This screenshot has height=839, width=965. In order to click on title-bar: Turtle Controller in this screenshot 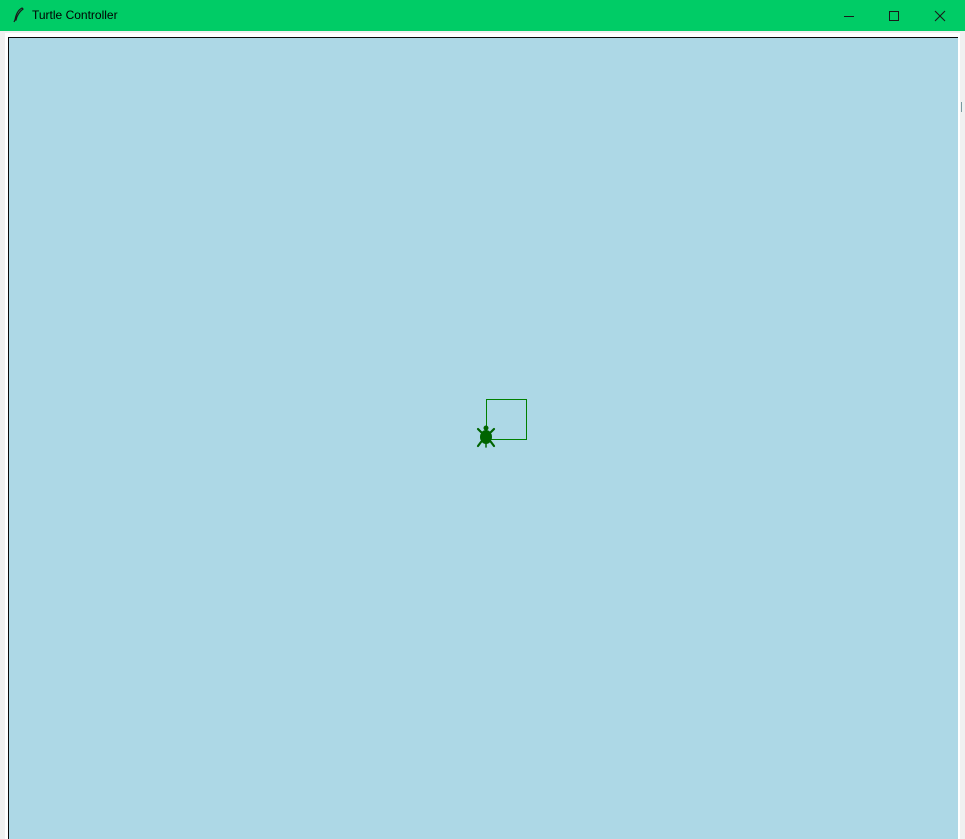, I will do `click(482, 15)`.